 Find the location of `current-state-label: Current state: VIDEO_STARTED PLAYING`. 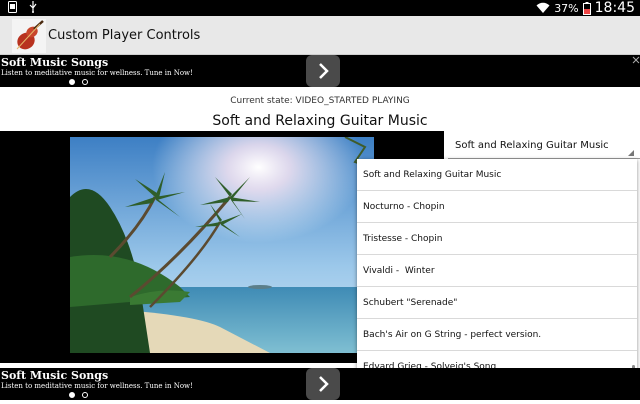

current-state-label: Current state: VIDEO_STARTED PLAYING is located at coordinates (320, 101).